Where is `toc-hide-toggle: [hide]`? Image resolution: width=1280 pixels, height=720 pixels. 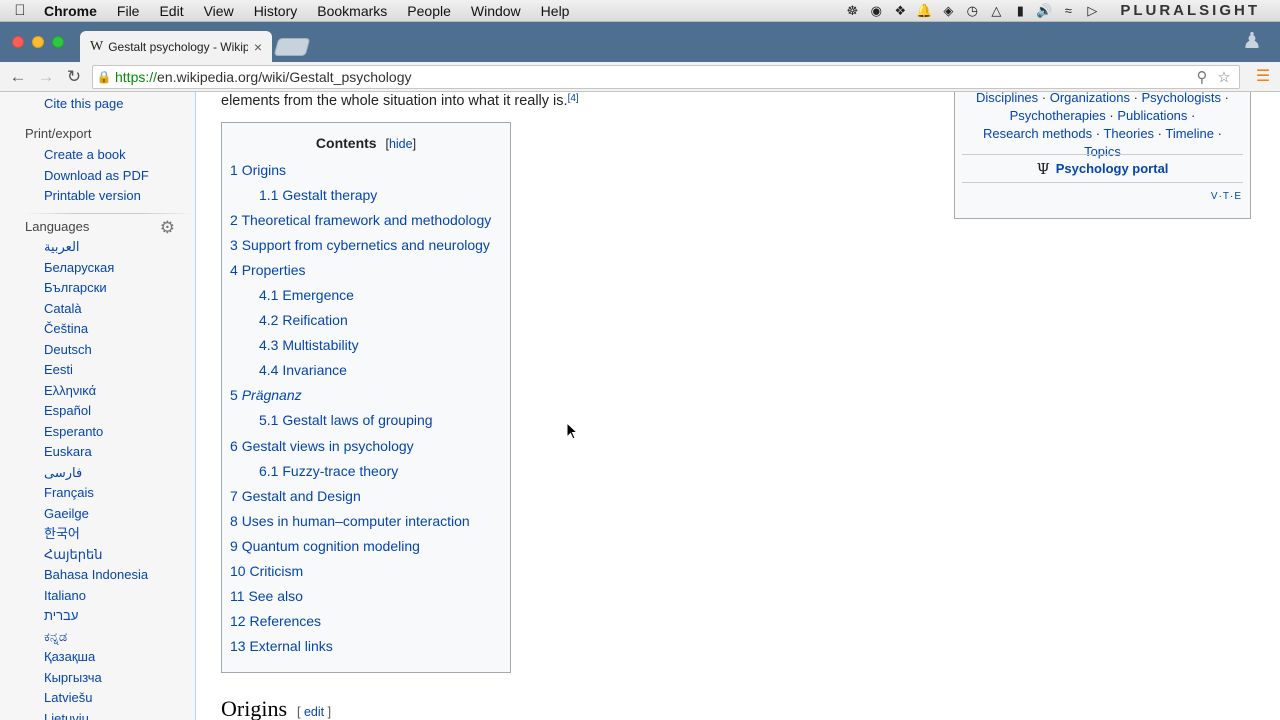 toc-hide-toggle: [hide] is located at coordinates (400, 144).